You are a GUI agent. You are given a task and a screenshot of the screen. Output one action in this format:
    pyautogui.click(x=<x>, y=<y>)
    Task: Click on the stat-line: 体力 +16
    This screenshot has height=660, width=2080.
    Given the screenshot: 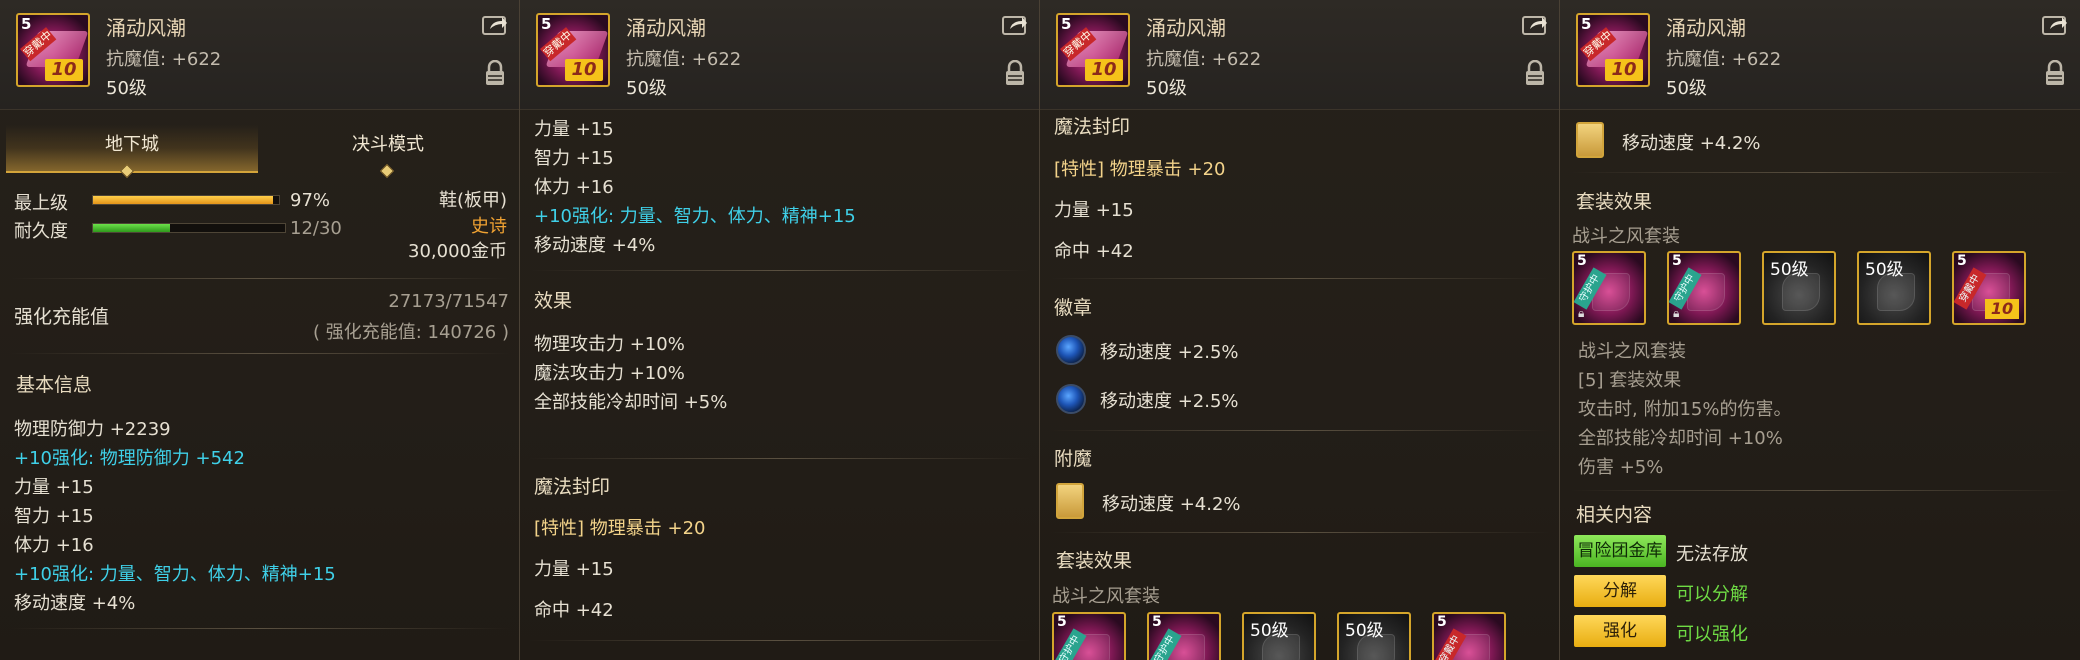 What is the action you would take?
    pyautogui.click(x=574, y=187)
    